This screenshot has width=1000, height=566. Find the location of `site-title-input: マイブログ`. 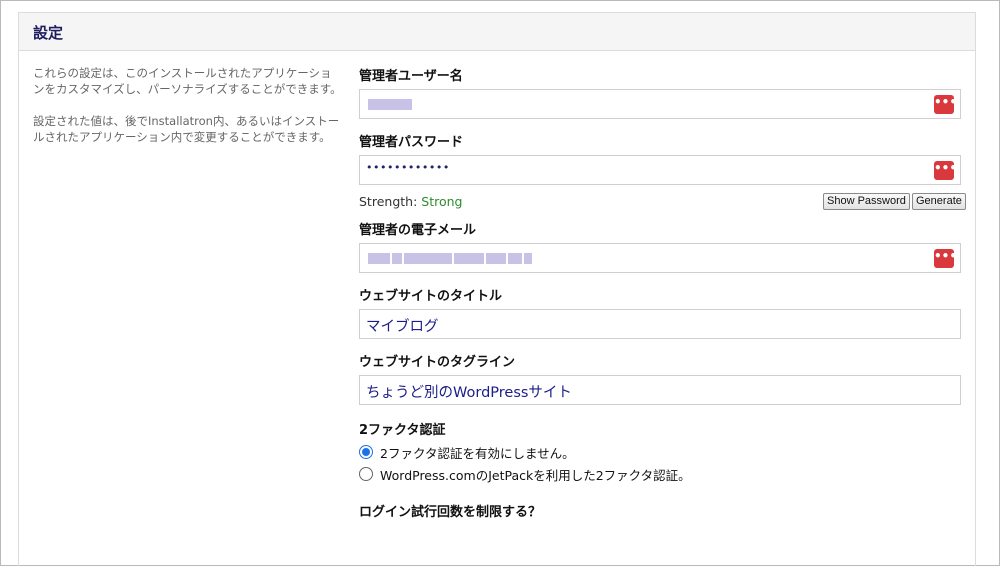

site-title-input: マイブログ is located at coordinates (660, 324).